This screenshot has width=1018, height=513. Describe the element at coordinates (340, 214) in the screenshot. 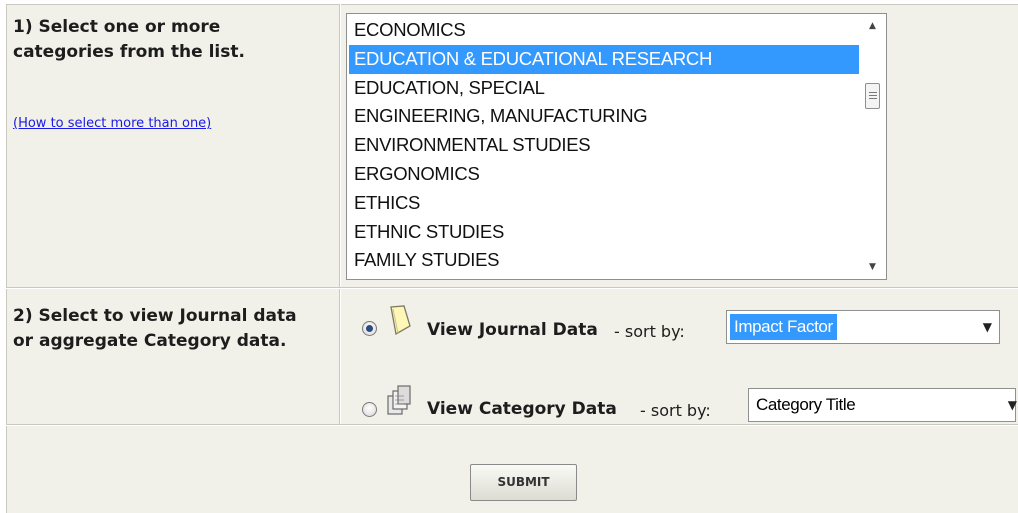

I see `column-divider` at that location.